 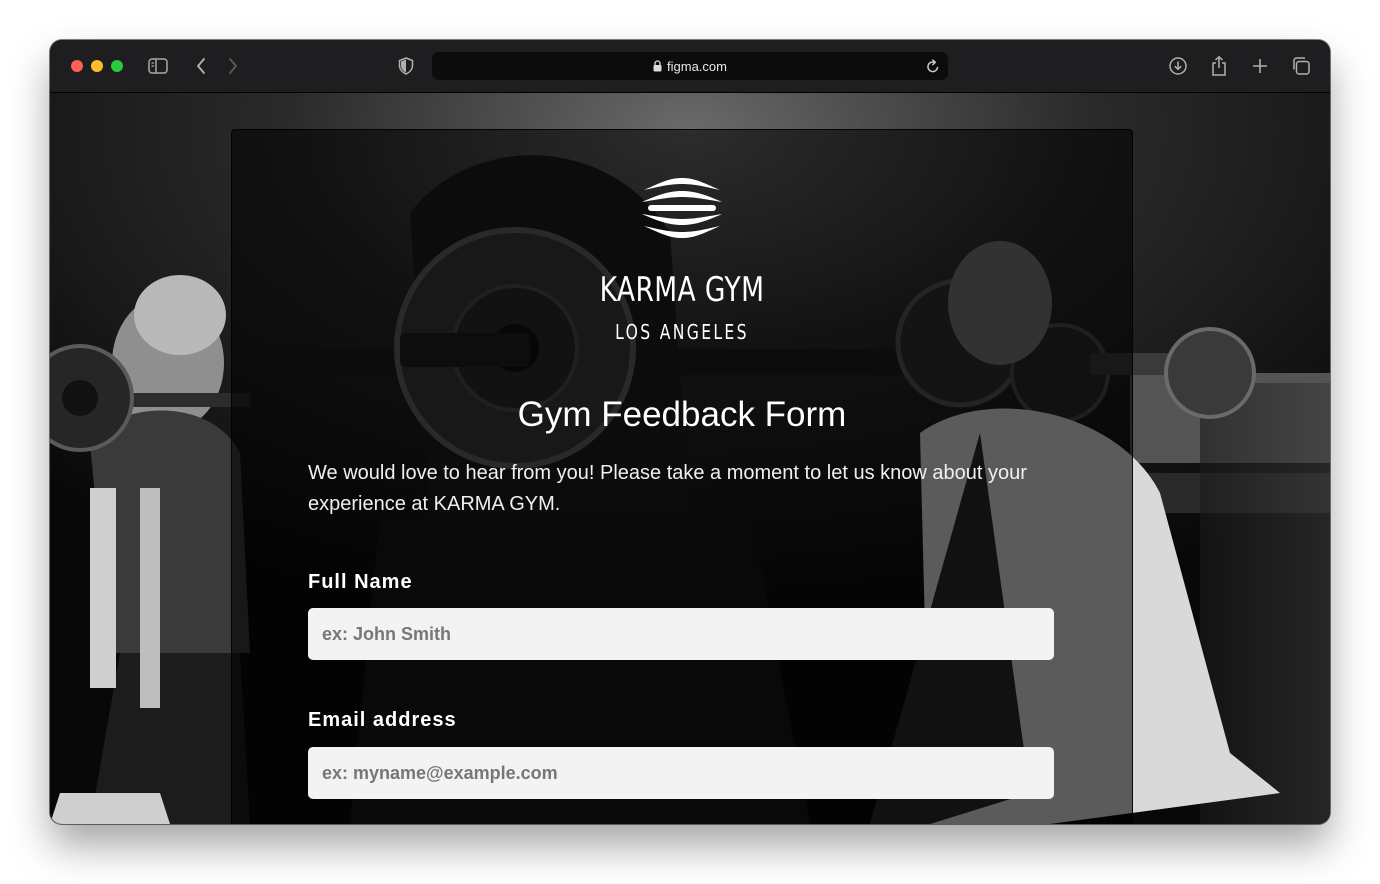 What do you see at coordinates (657, 66) in the screenshot?
I see `lock-icon` at bounding box center [657, 66].